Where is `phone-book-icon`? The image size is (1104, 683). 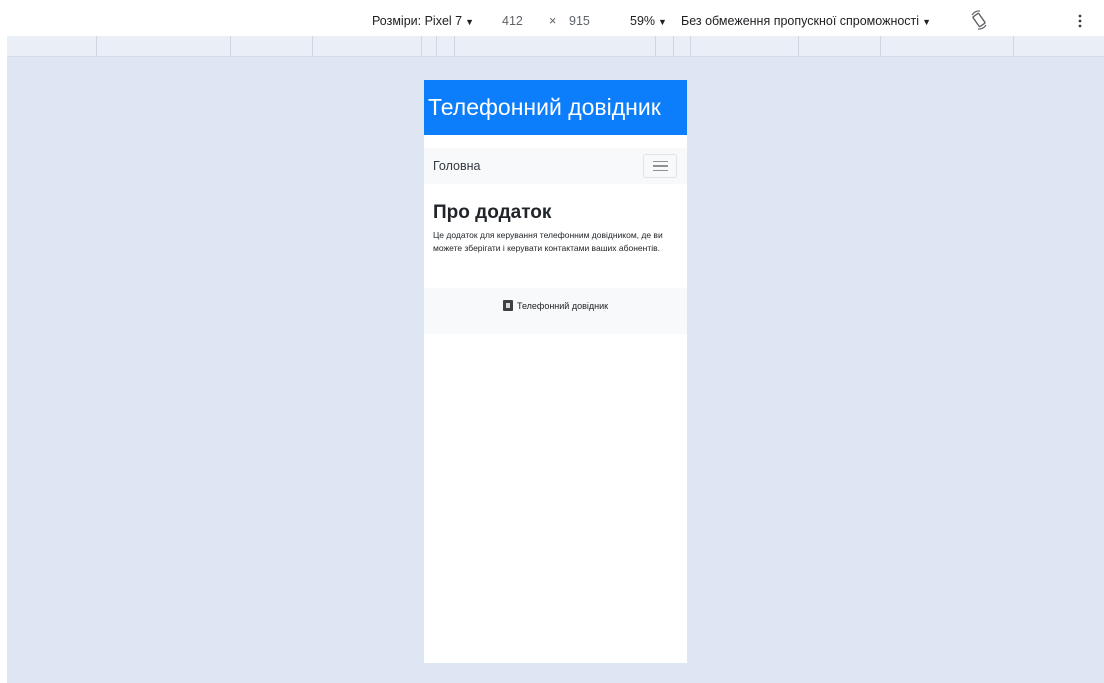
phone-book-icon is located at coordinates (507, 306).